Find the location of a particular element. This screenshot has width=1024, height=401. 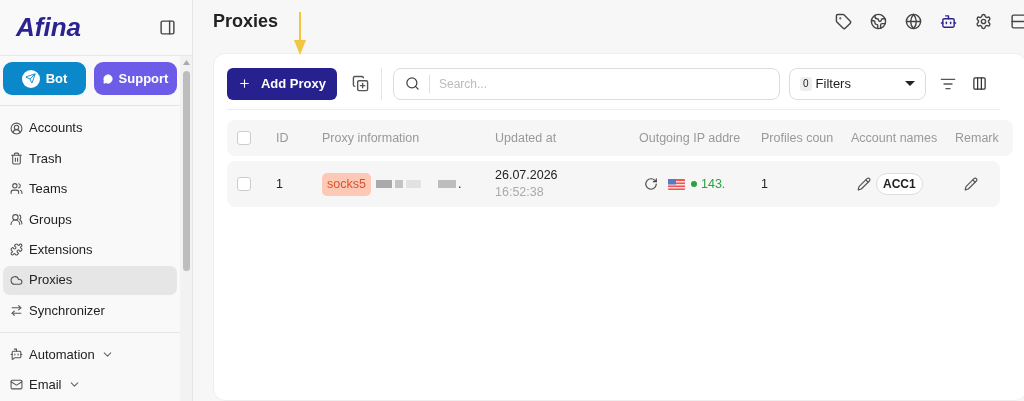

refresh-icon is located at coordinates (651, 184).